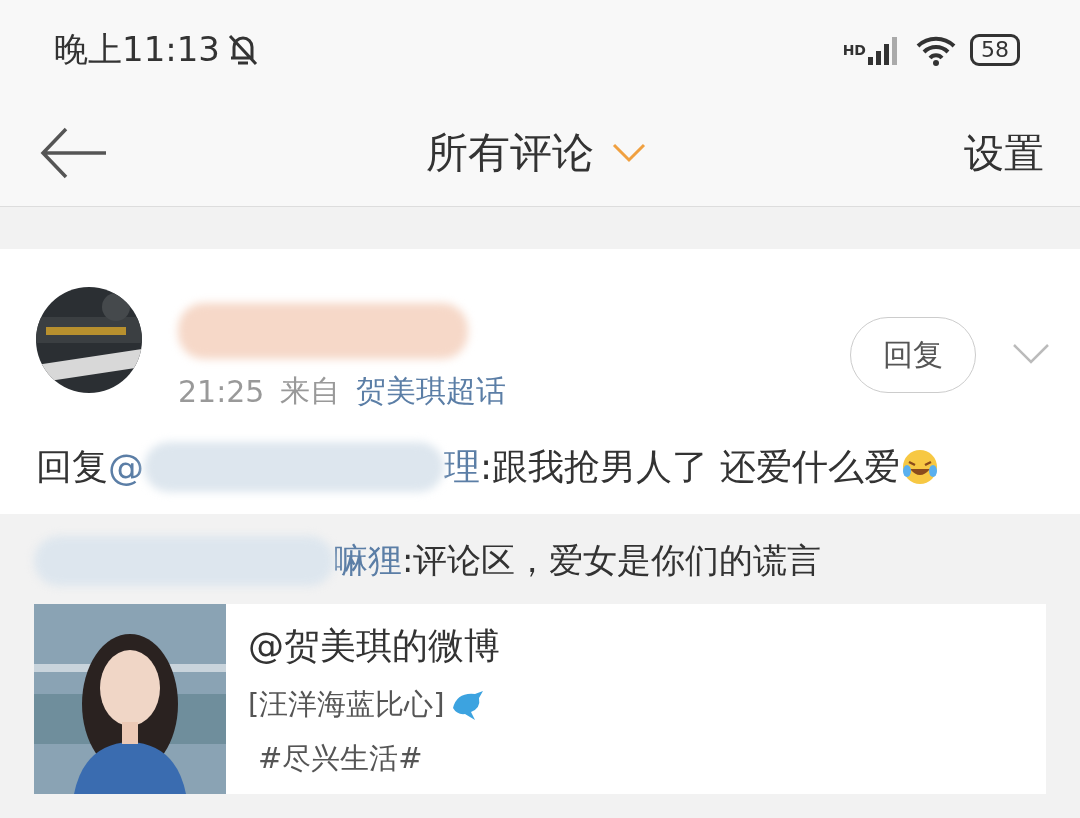  Describe the element at coordinates (221, 391) in the screenshot. I see `comment-time: 21:25` at that location.